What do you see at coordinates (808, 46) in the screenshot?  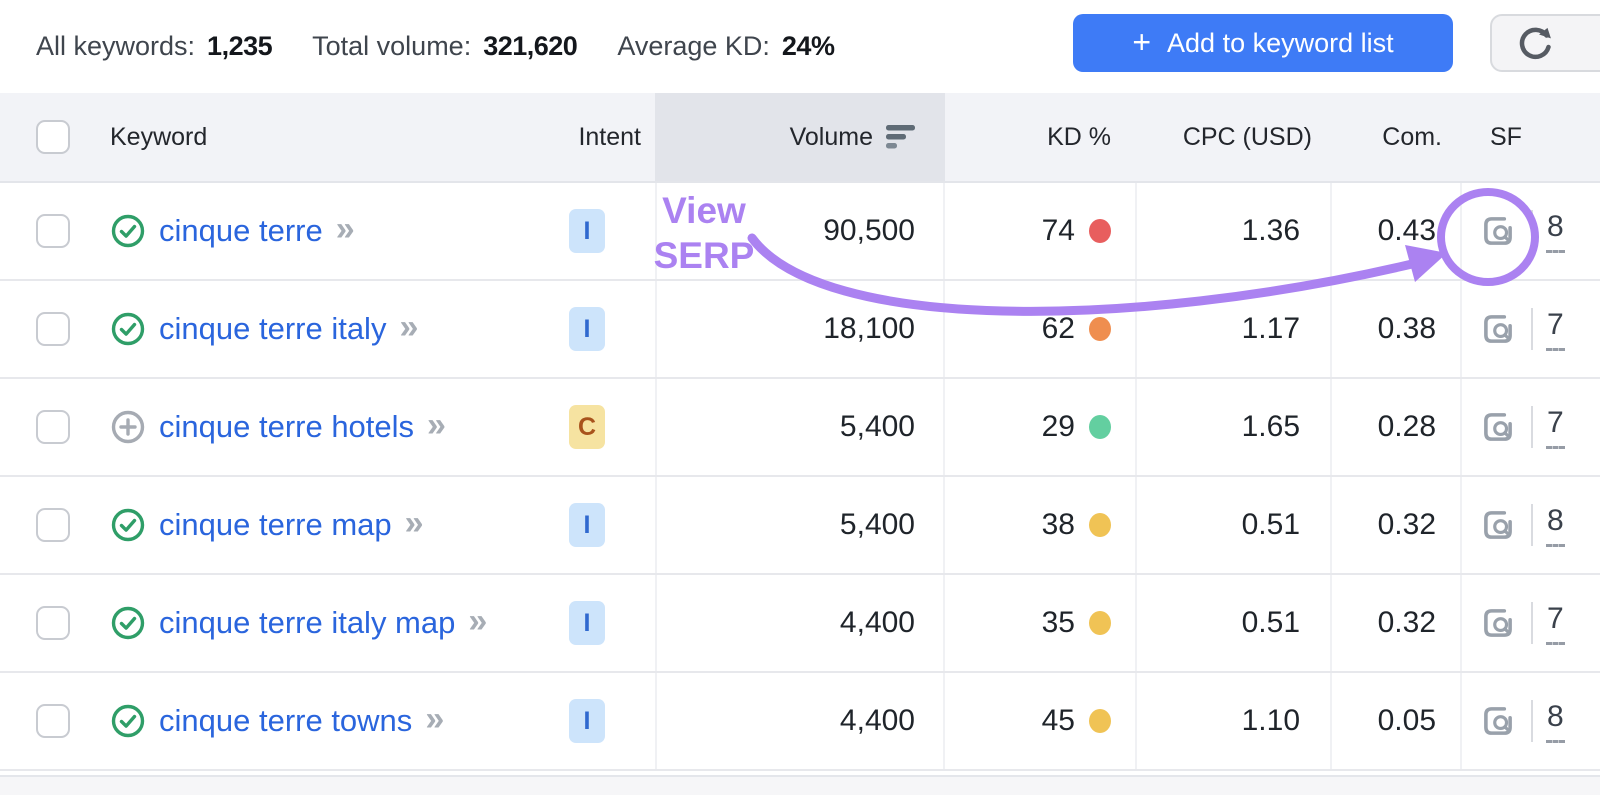 I see `stat-value: 24%` at bounding box center [808, 46].